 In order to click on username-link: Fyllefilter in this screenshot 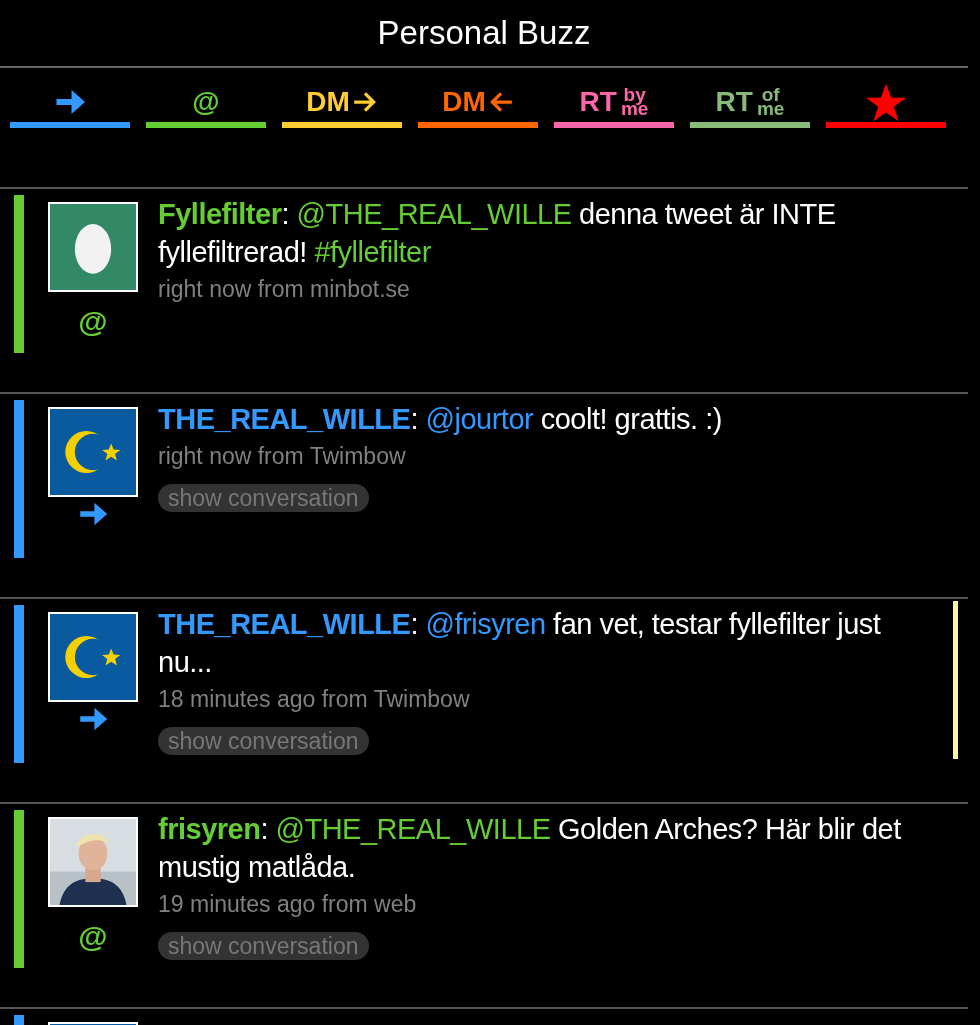, I will do `click(220, 214)`.